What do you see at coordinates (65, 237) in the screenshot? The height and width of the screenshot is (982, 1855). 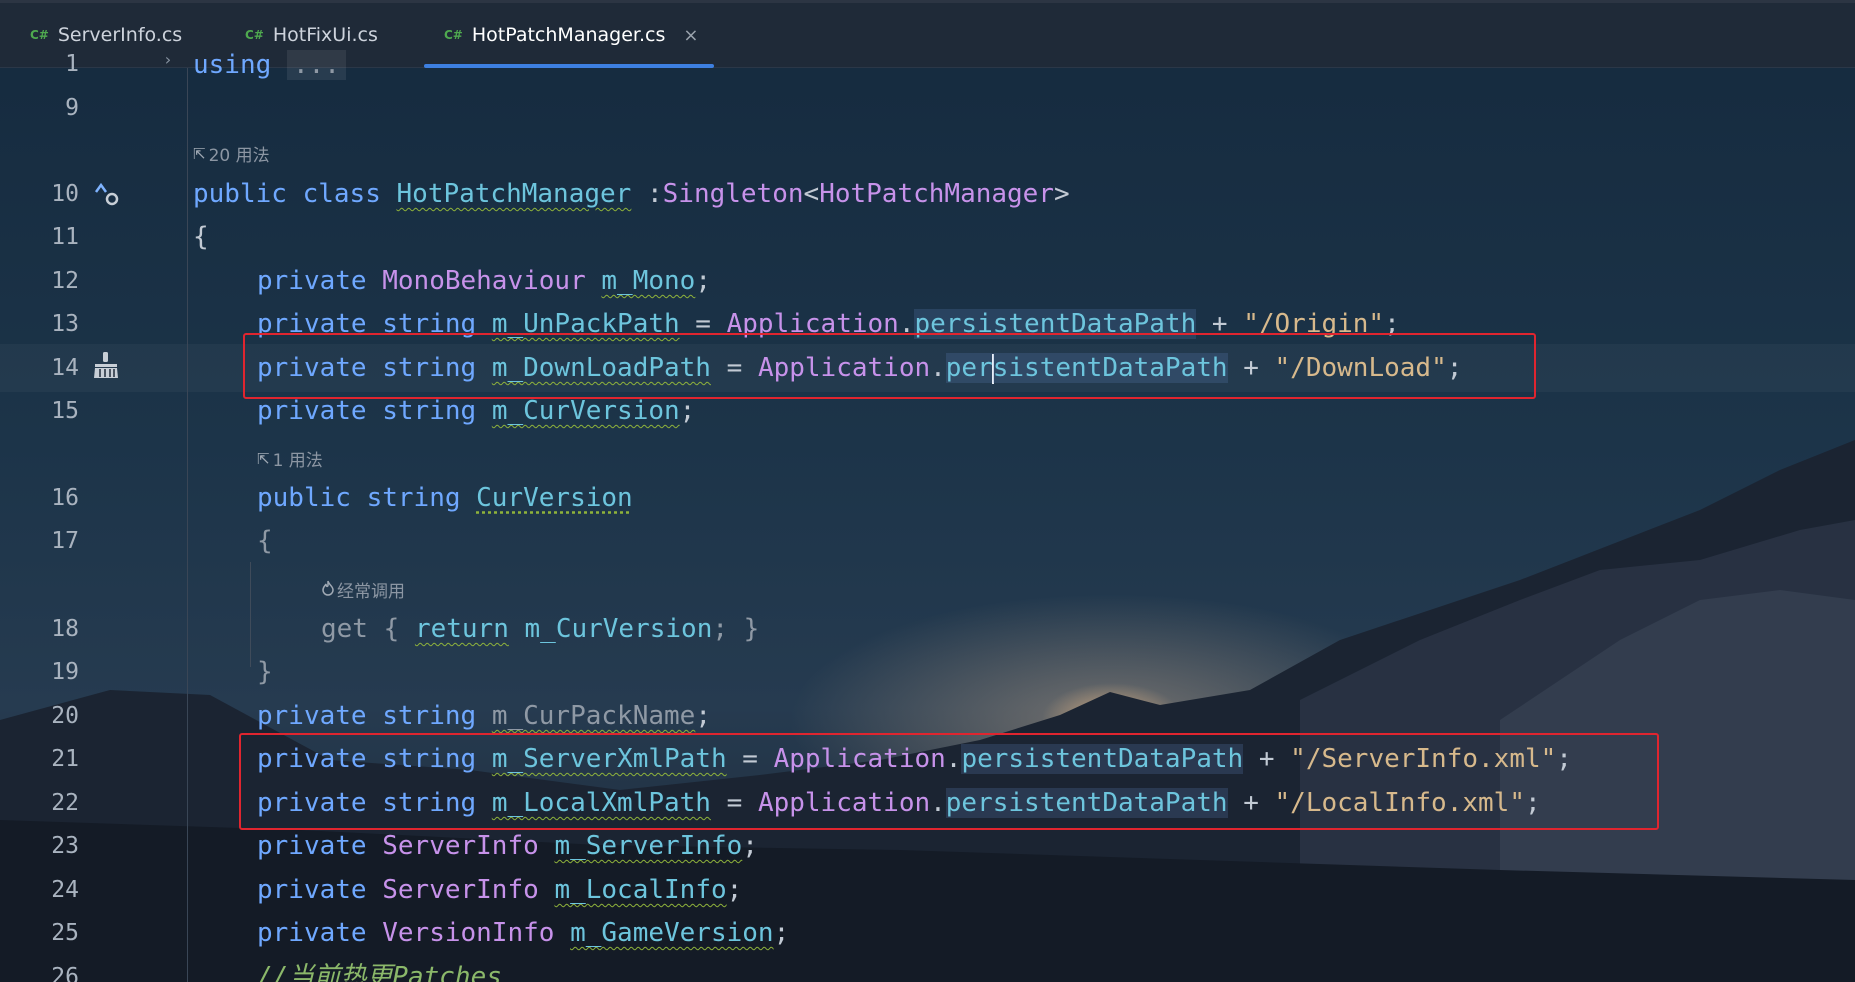 I see `line-number: 11` at bounding box center [65, 237].